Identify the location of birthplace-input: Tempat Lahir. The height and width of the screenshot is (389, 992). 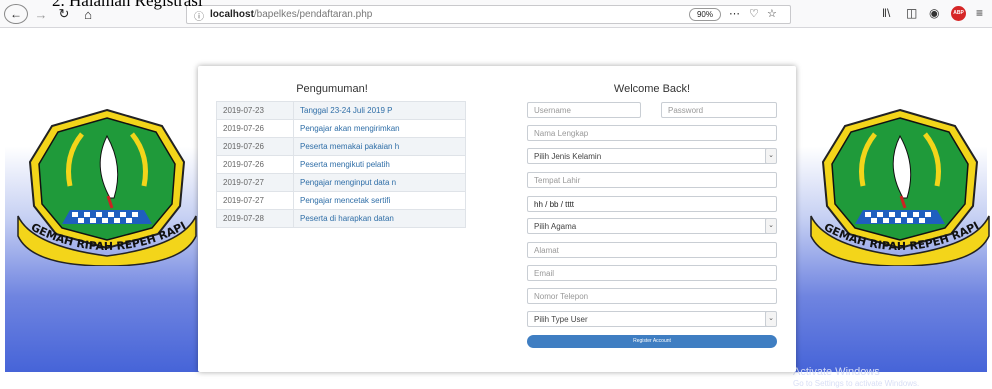
(652, 180).